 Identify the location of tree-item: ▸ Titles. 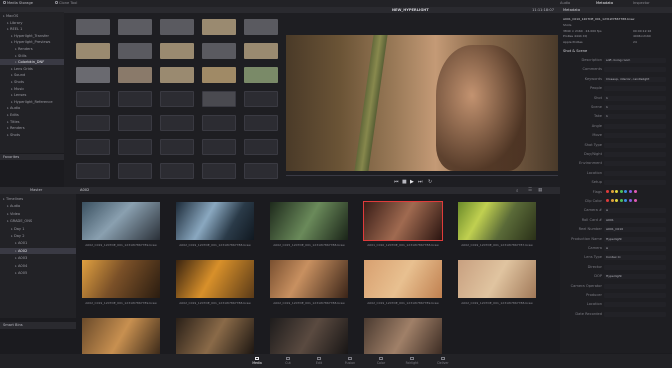
(32, 122).